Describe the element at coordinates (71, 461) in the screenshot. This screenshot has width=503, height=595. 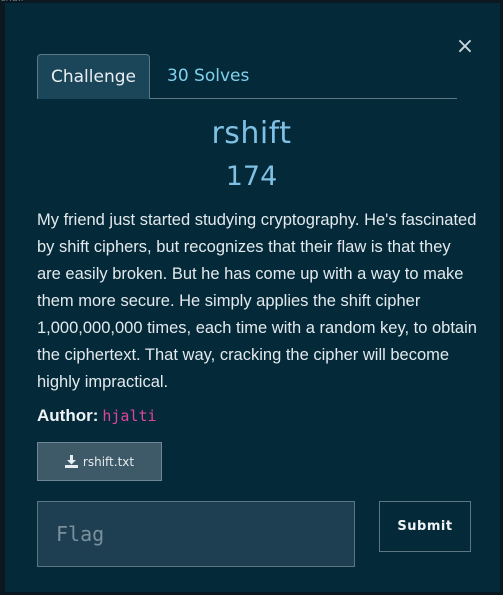
I see `download-icon` at that location.